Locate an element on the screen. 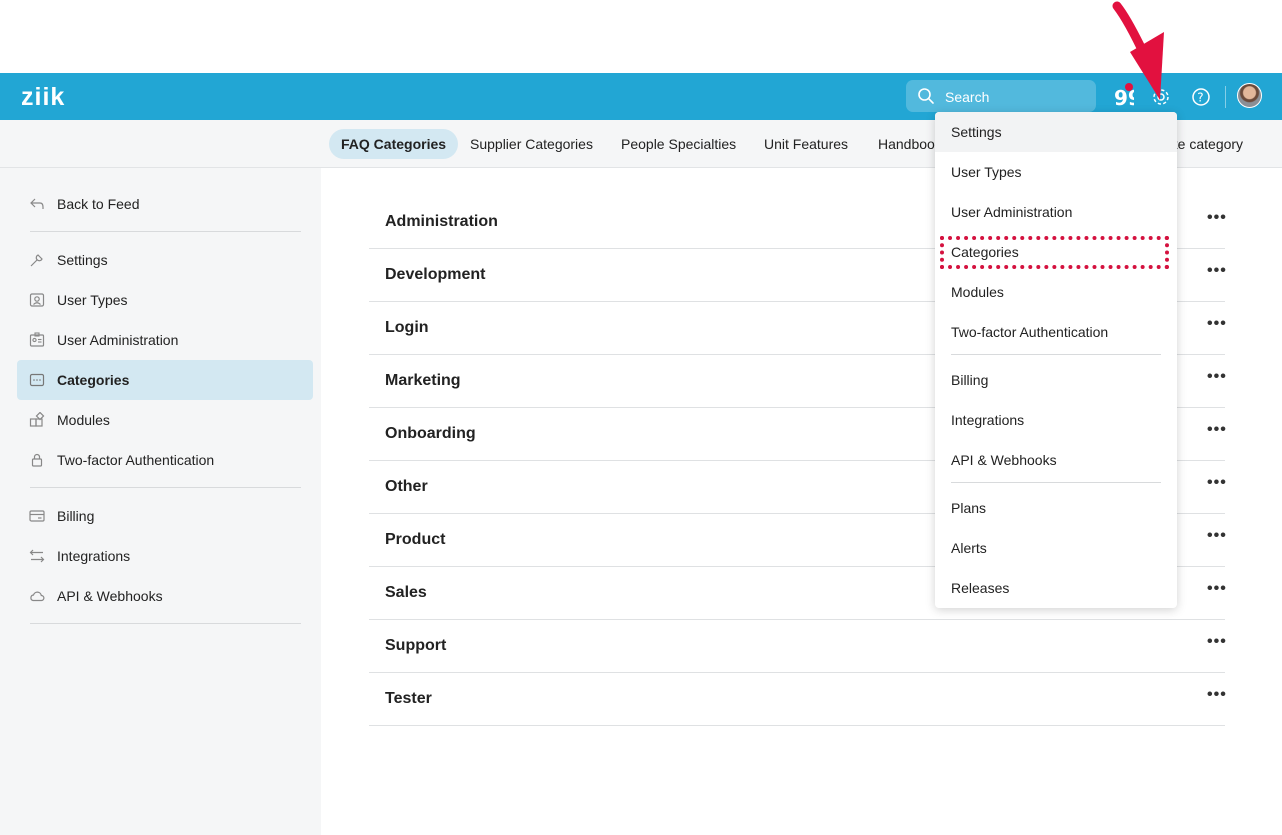 The image size is (1282, 835). sidebar-item-two-factor: Two-factor Authentication is located at coordinates (165, 460).